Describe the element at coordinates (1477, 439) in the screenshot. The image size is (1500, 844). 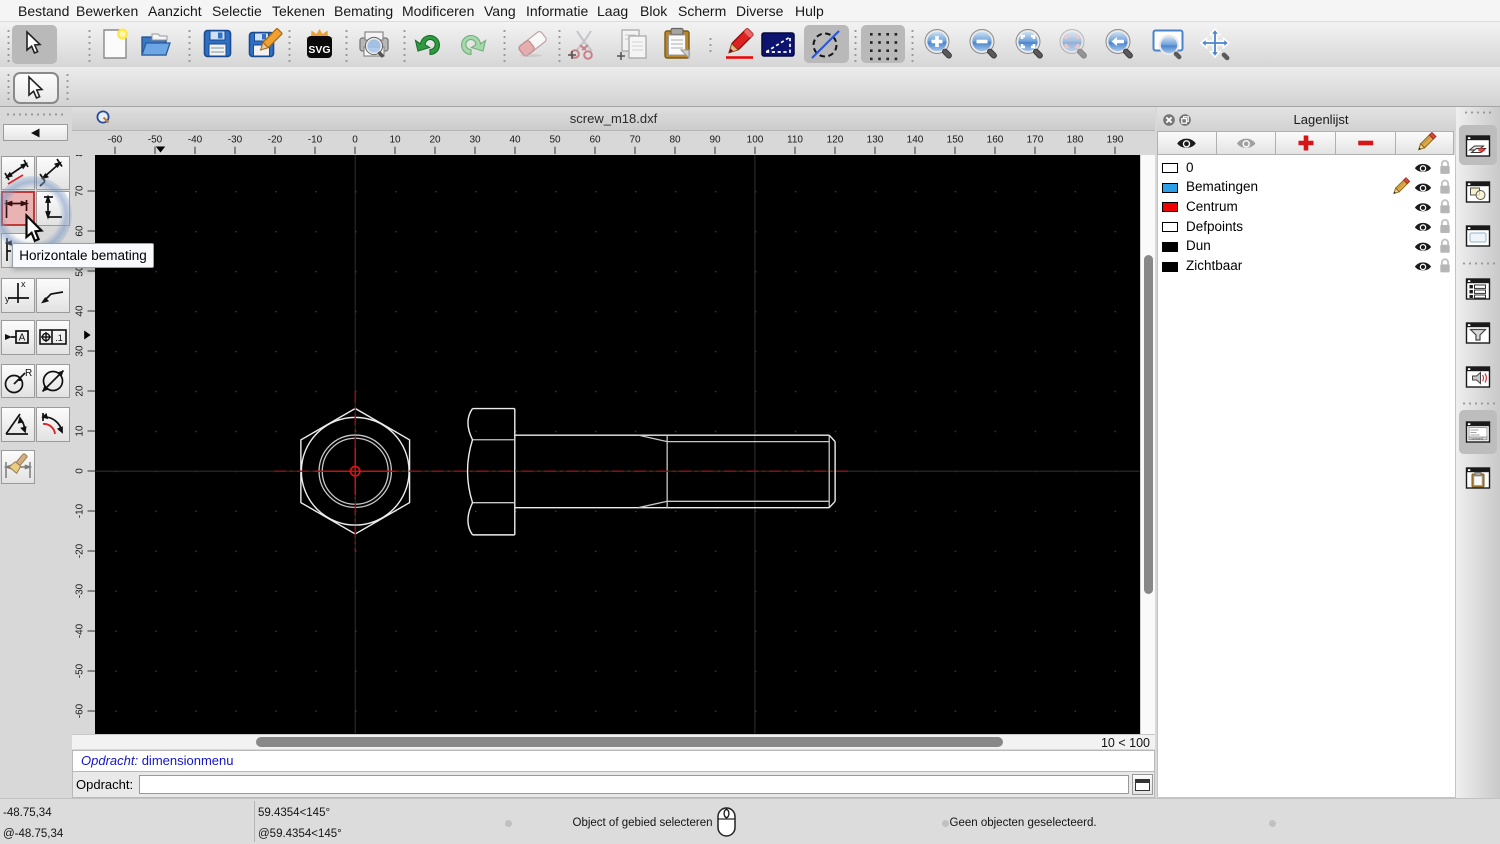
I see `svg-text: command` at that location.